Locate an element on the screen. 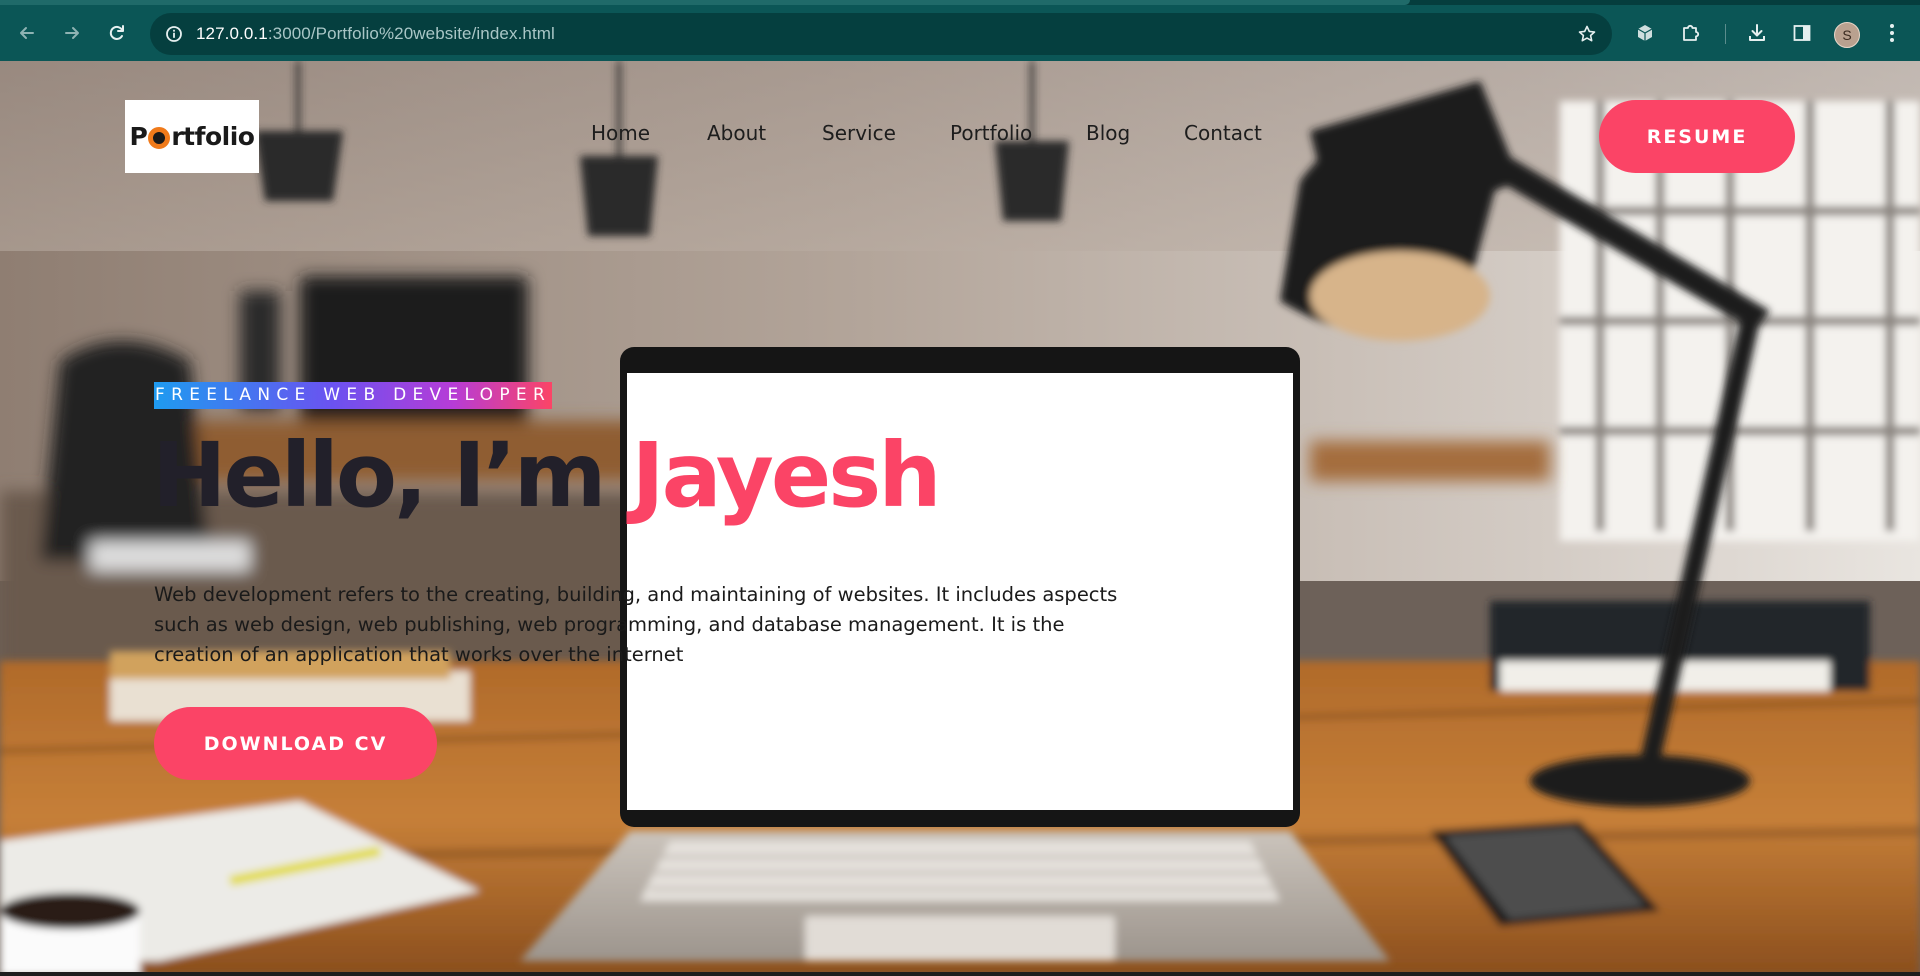 The height and width of the screenshot is (976, 1920). url-path: :3000/Portfolio%20website/index.html is located at coordinates (411, 33).